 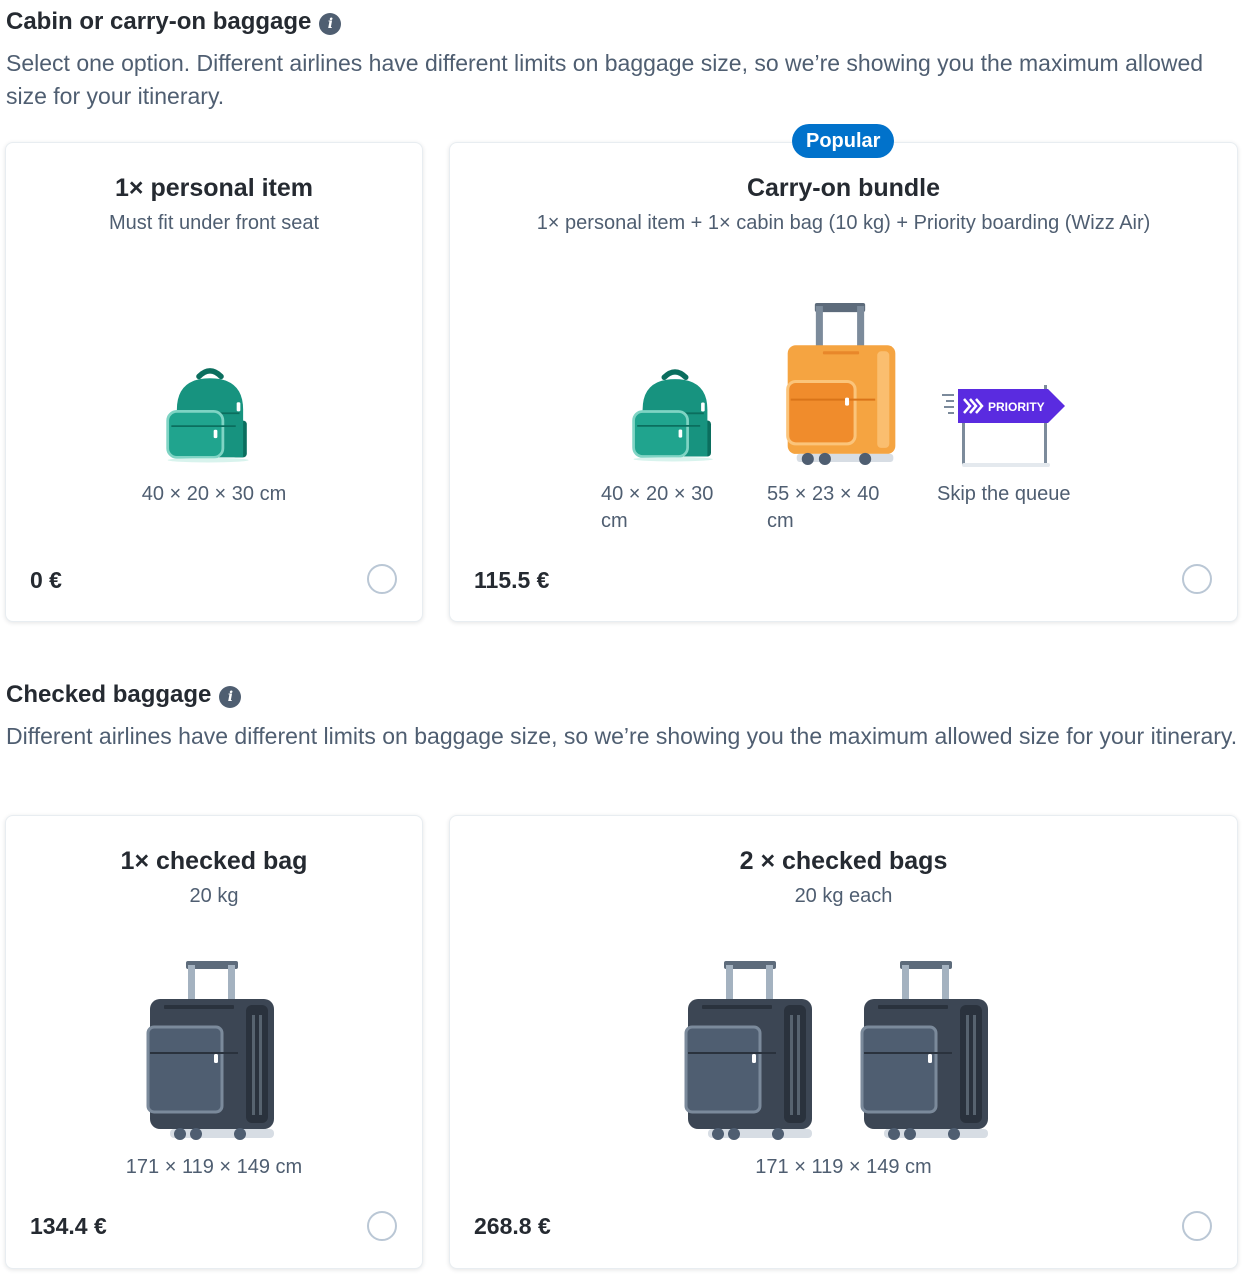 I want to click on option-price: 0 €, so click(x=46, y=580).